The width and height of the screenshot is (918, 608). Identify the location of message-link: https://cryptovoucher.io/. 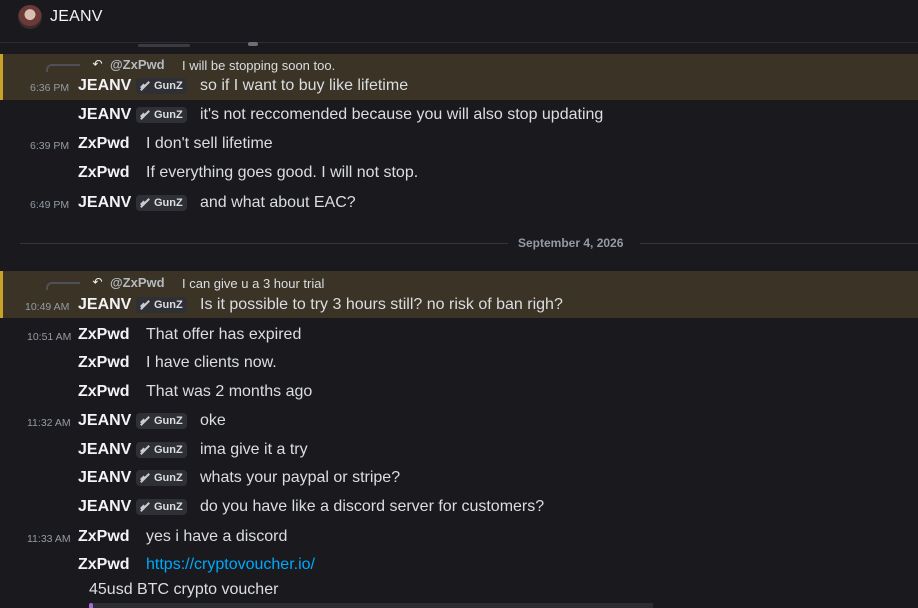
(230, 565).